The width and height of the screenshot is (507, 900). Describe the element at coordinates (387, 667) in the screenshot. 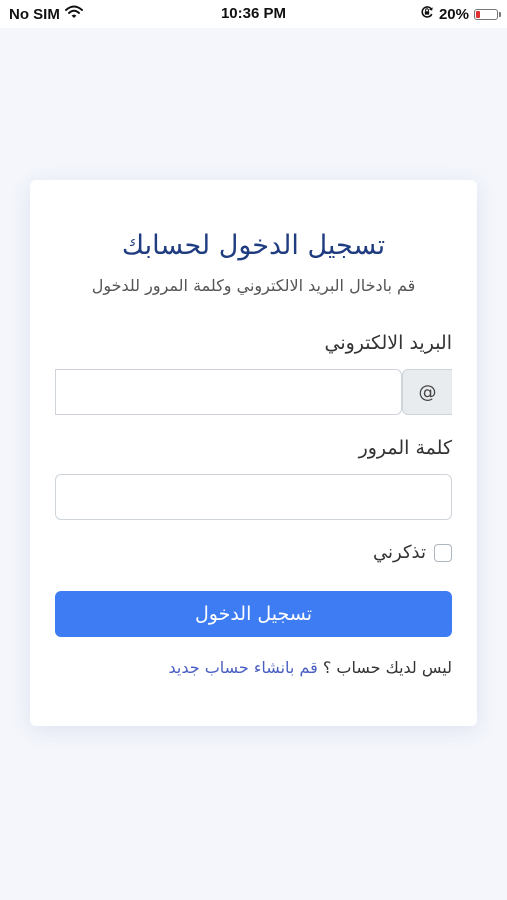

I see `no-account-text: ليس لديك حساب ؟` at that location.